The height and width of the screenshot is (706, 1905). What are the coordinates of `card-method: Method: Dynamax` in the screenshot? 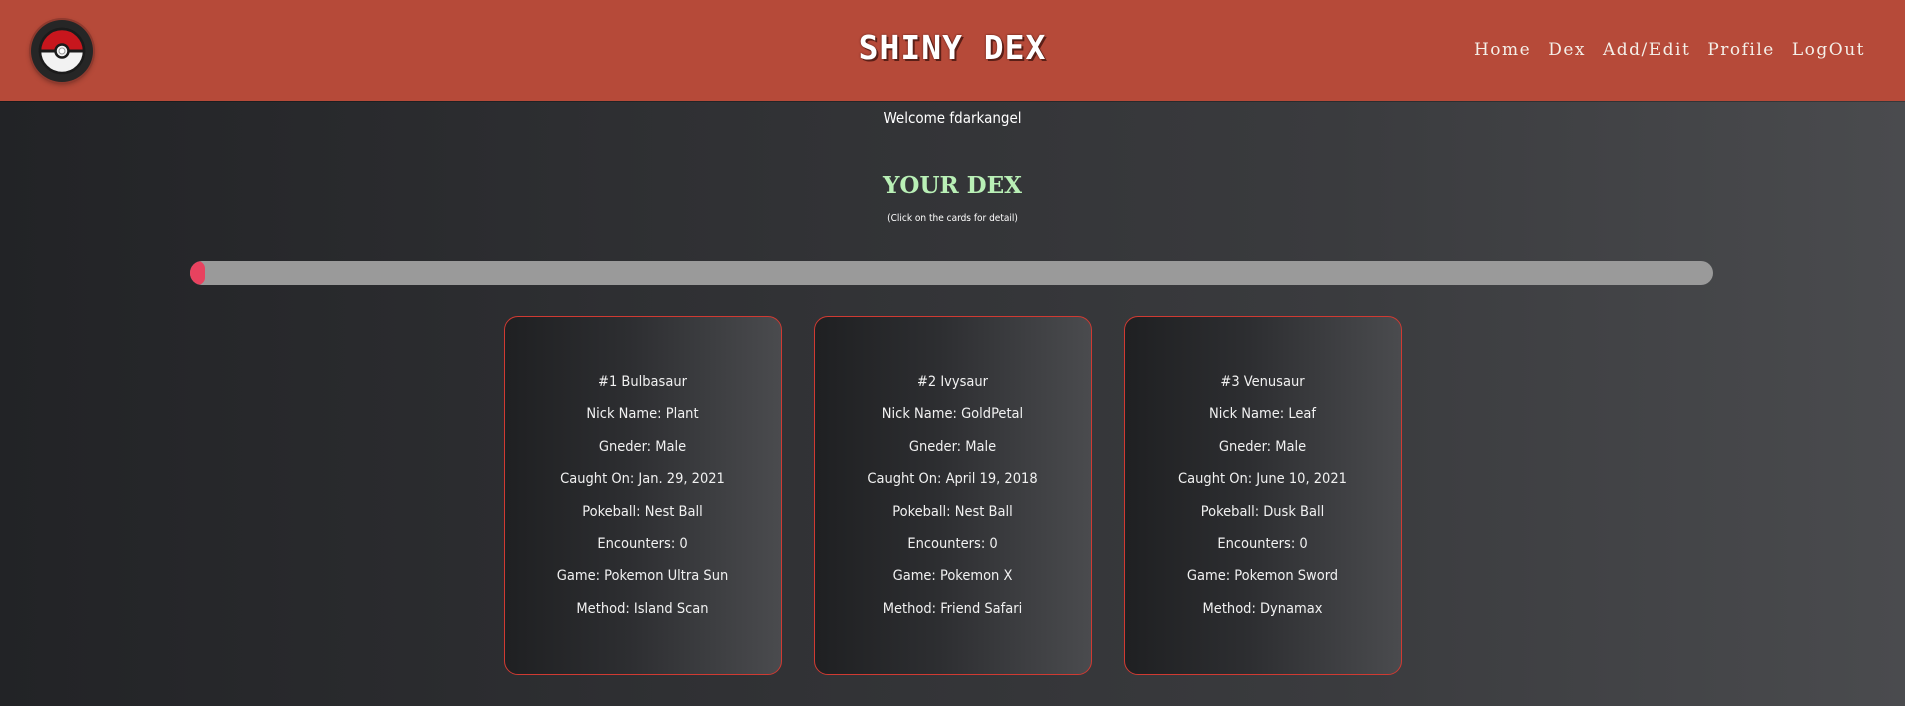 It's located at (1262, 608).